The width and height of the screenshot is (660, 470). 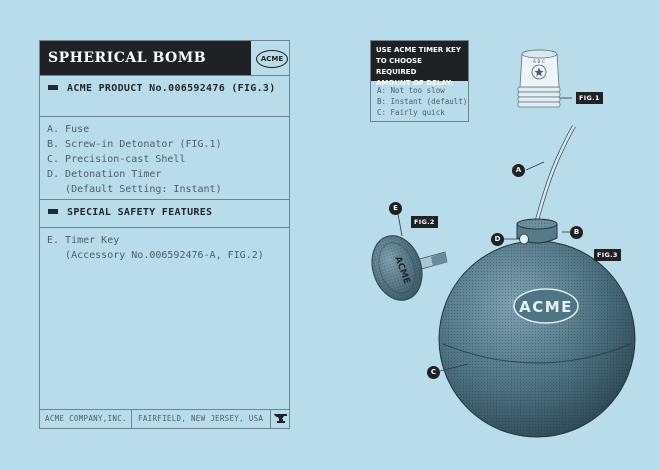 What do you see at coordinates (424, 222) in the screenshot?
I see `fig2-tag: FIG.2` at bounding box center [424, 222].